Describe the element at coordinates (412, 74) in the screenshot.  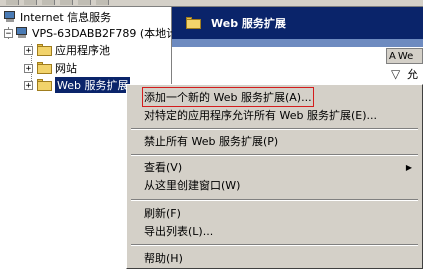
I see `list-item-text: 允` at that location.